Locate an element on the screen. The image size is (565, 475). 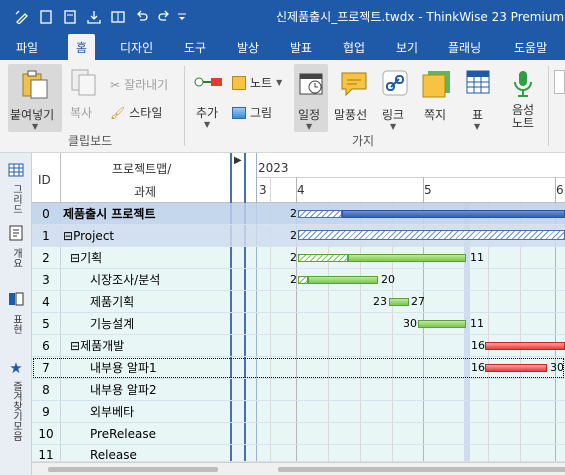
row-task: 제품출시 프로젝트 is located at coordinates (145, 214).